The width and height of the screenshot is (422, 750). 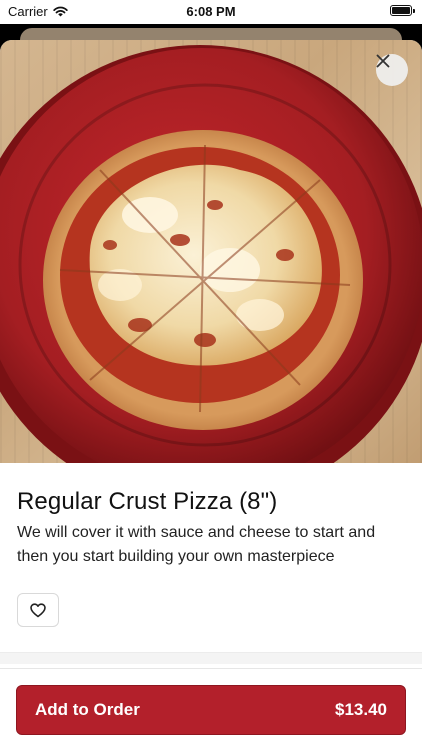 I want to click on battery-fill, so click(x=401, y=10).